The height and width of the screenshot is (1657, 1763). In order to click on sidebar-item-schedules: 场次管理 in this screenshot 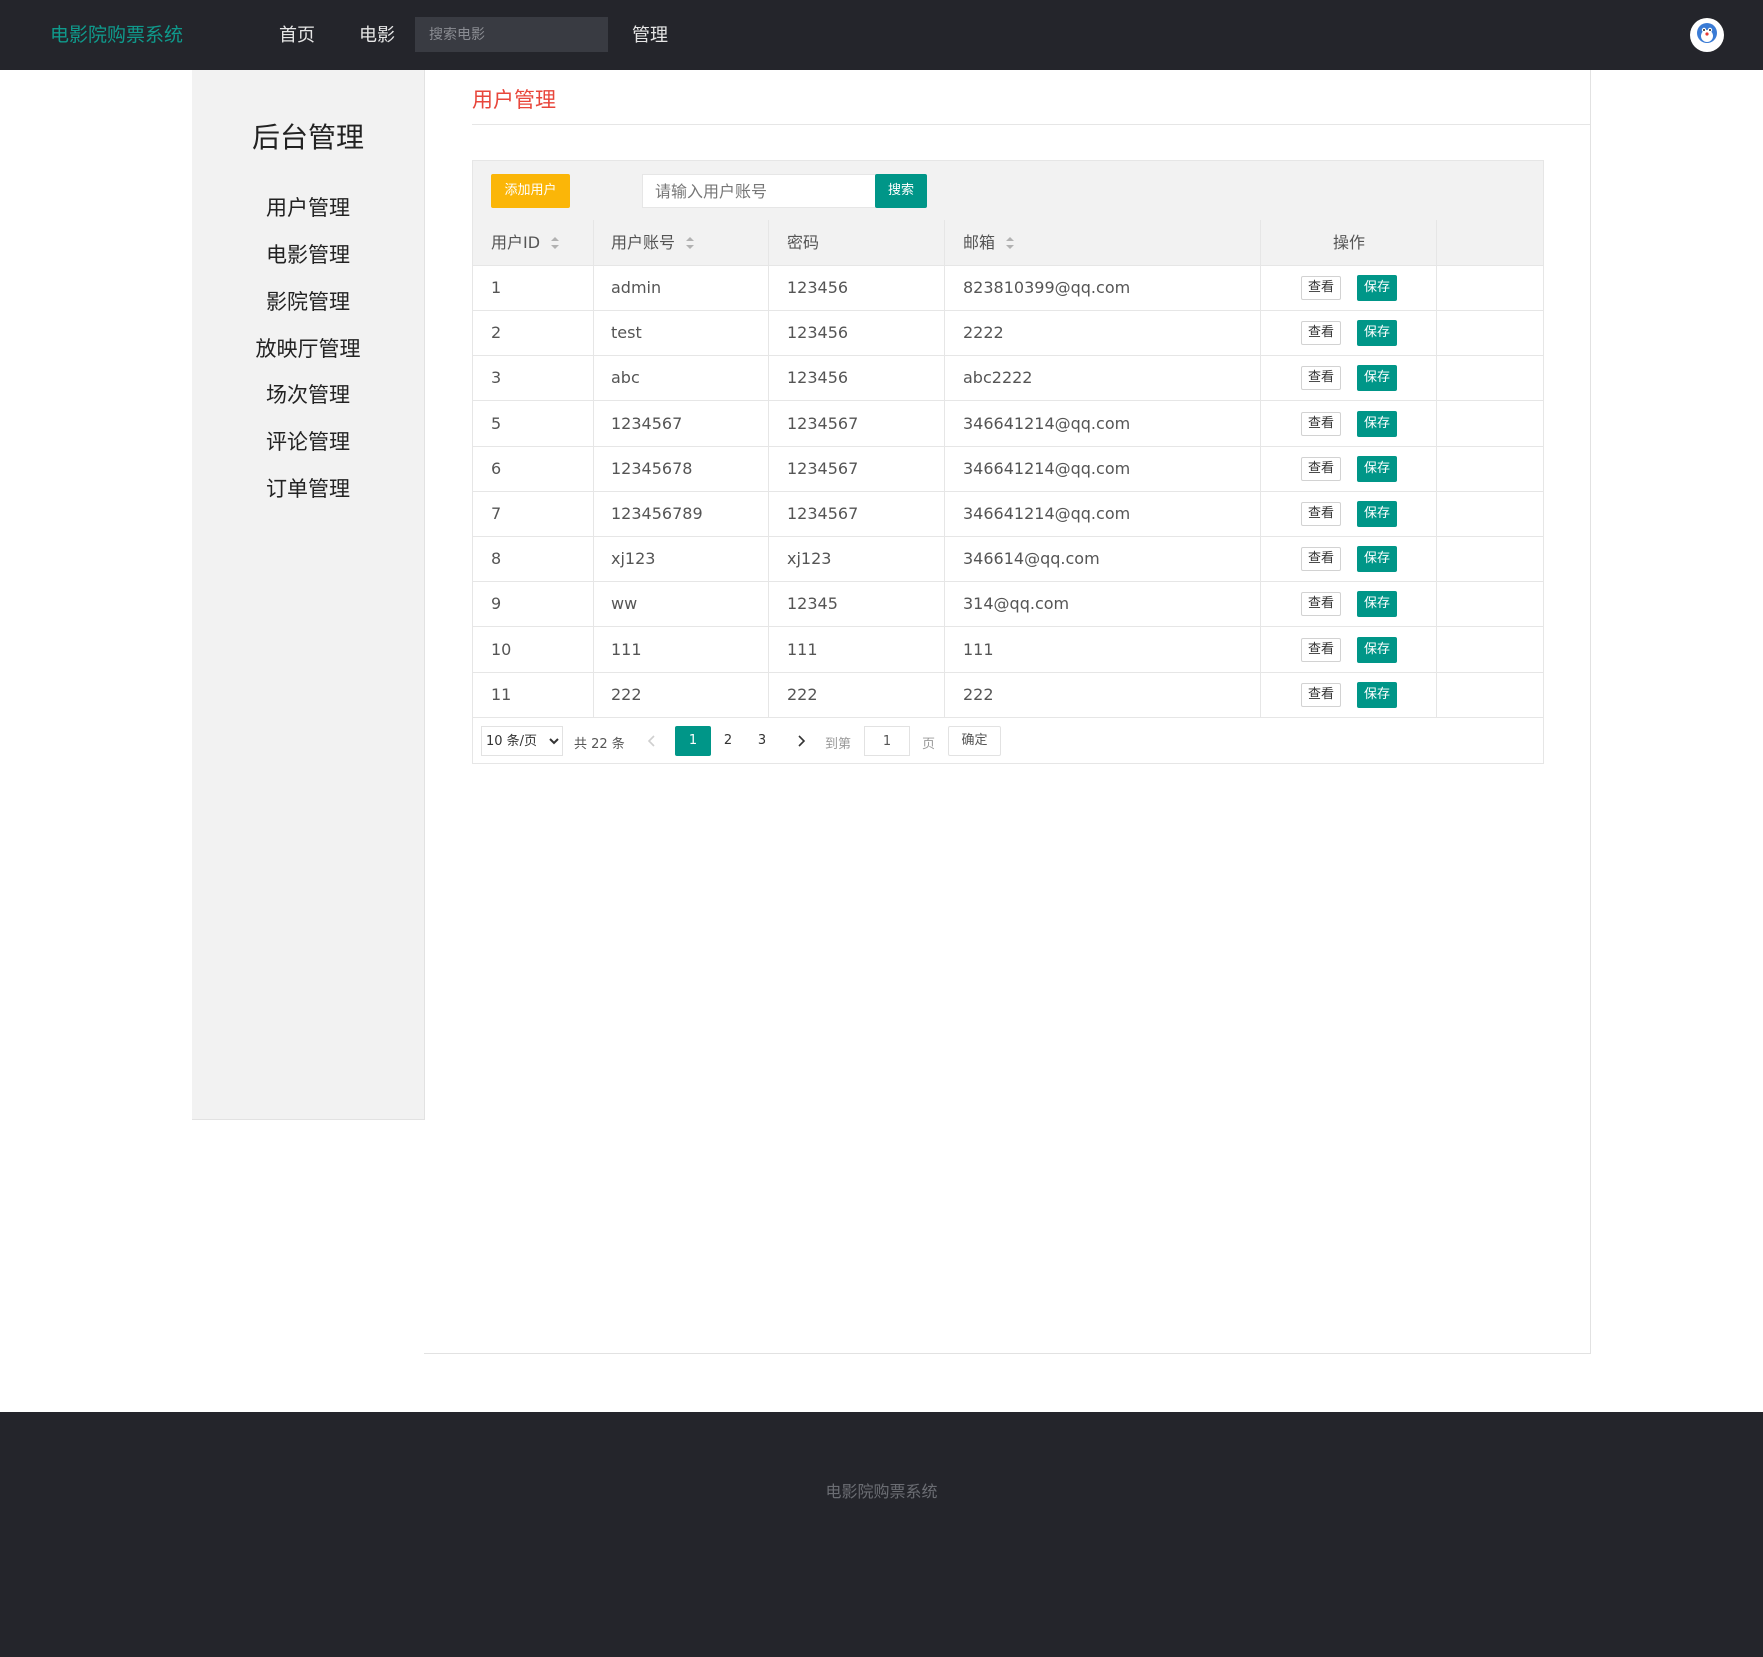, I will do `click(308, 394)`.